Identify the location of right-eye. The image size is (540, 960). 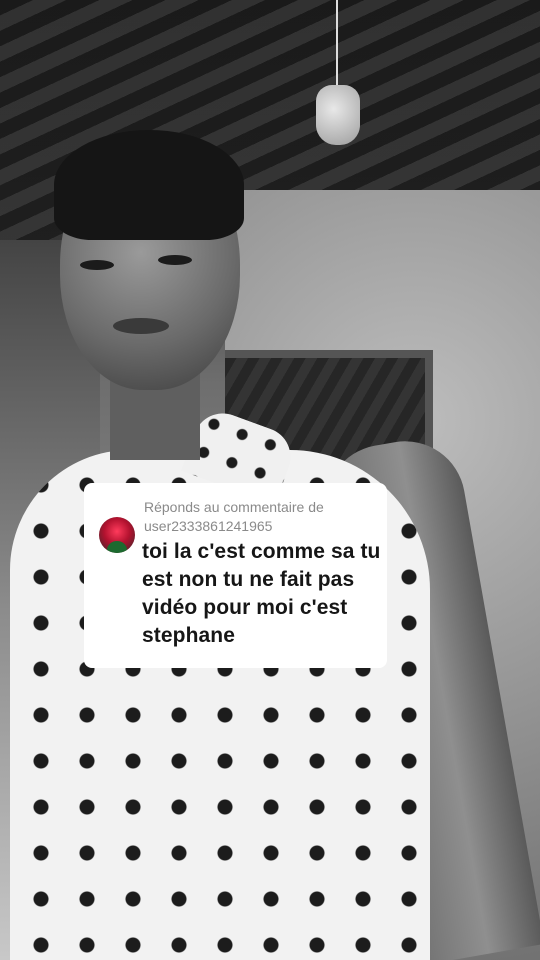
(175, 260).